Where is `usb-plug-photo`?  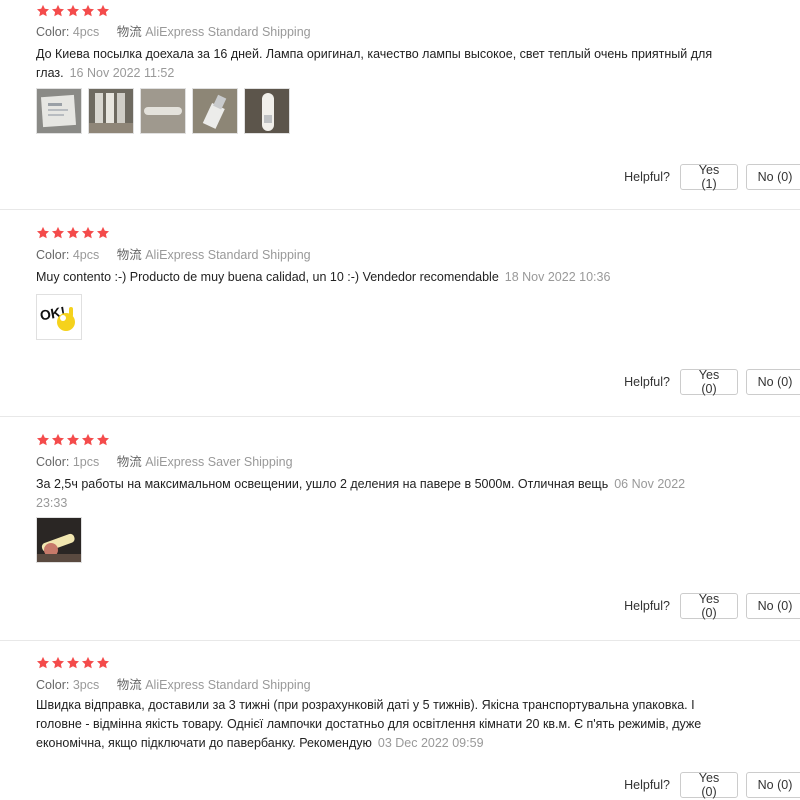 usb-plug-photo is located at coordinates (215, 111).